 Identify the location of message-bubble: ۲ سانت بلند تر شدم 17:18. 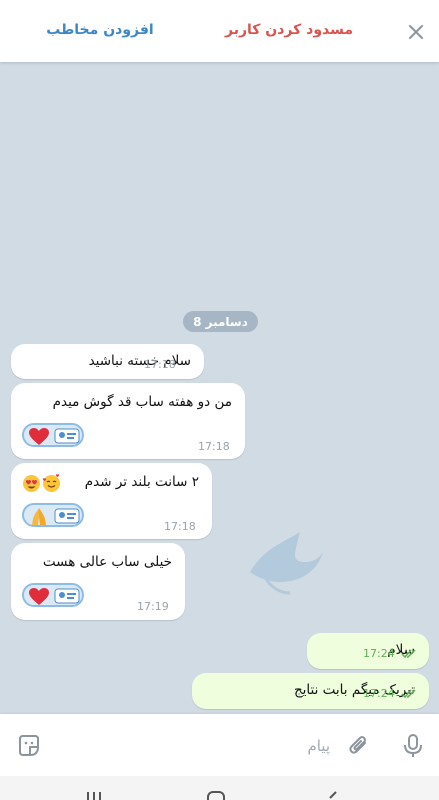
(111, 501).